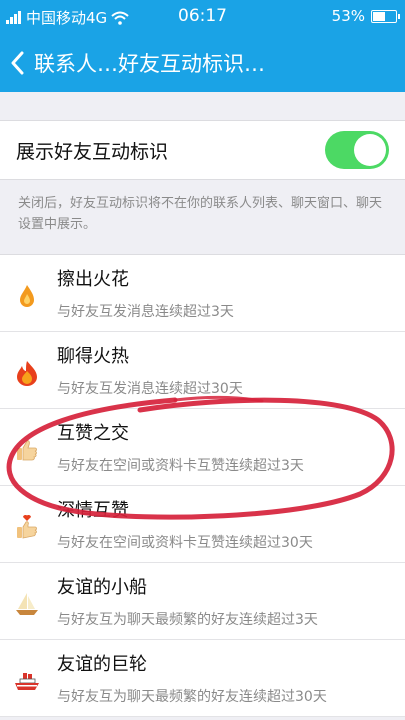  I want to click on big-flame-icon, so click(27, 373).